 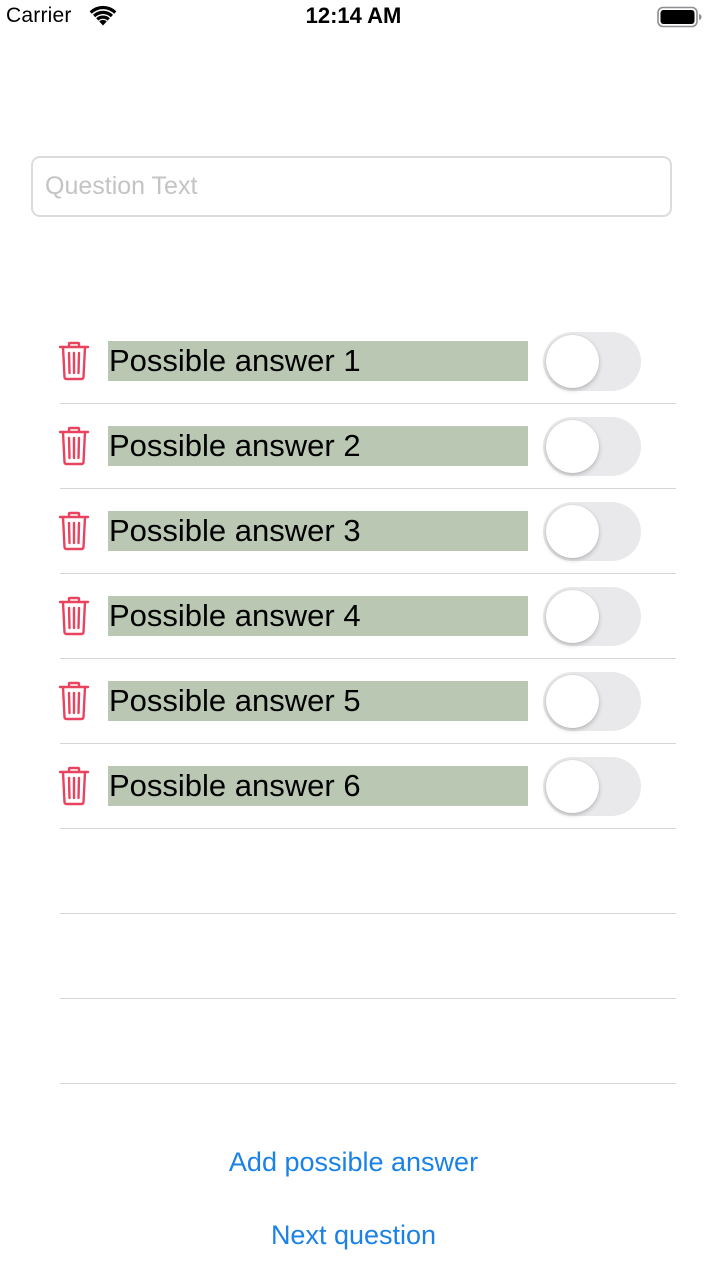 I want to click on question-text-field, so click(x=351, y=186).